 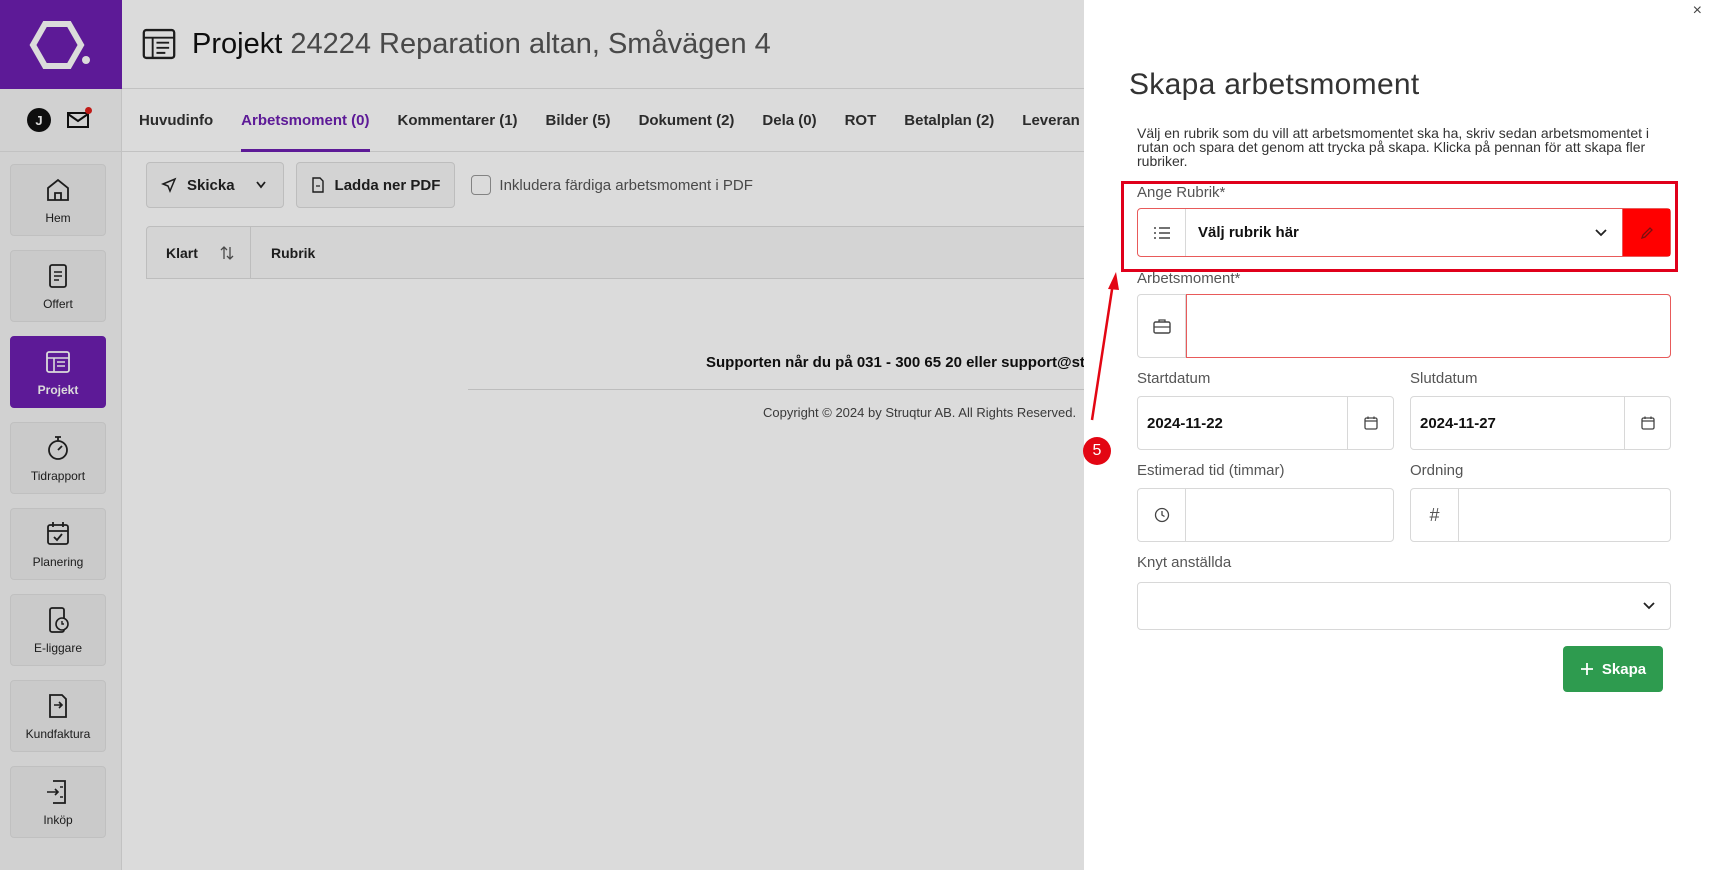 What do you see at coordinates (1211, 470) in the screenshot?
I see `estimerad-tid-label: Estimerad tid (timmar)` at bounding box center [1211, 470].